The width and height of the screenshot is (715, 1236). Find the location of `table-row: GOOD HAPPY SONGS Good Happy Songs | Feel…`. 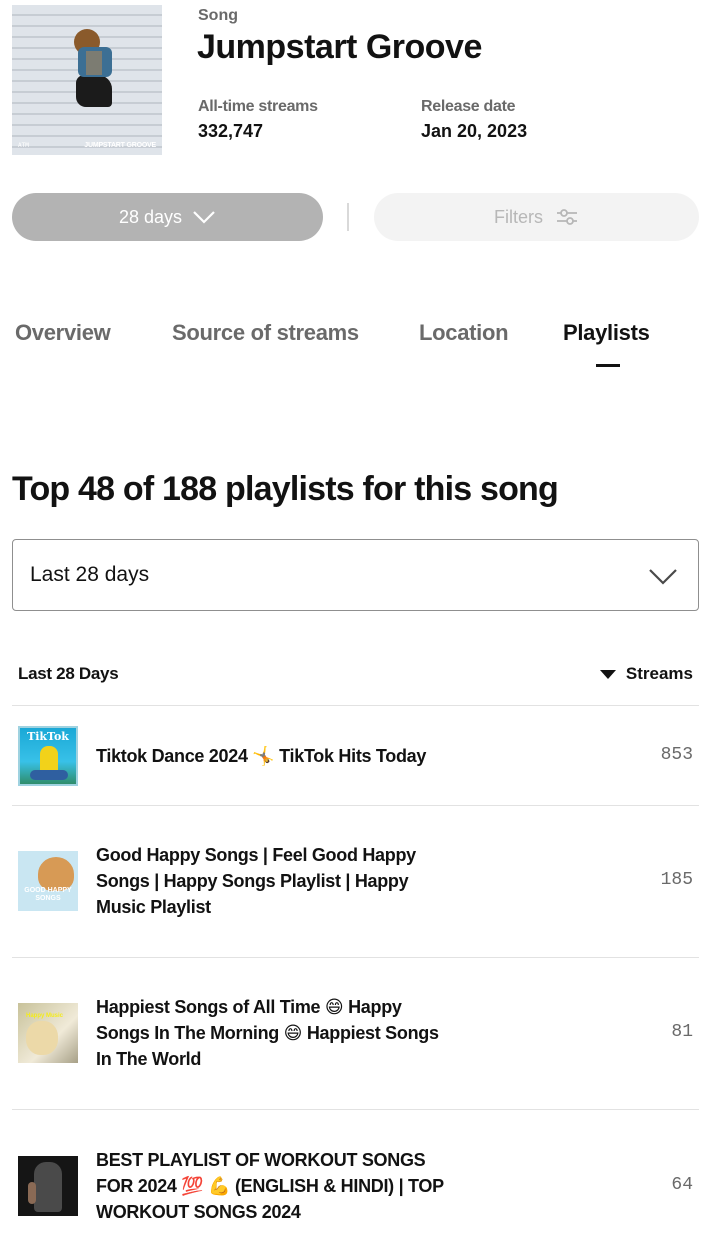

table-row: GOOD HAPPY SONGS Good Happy Songs | Feel… is located at coordinates (355, 881).